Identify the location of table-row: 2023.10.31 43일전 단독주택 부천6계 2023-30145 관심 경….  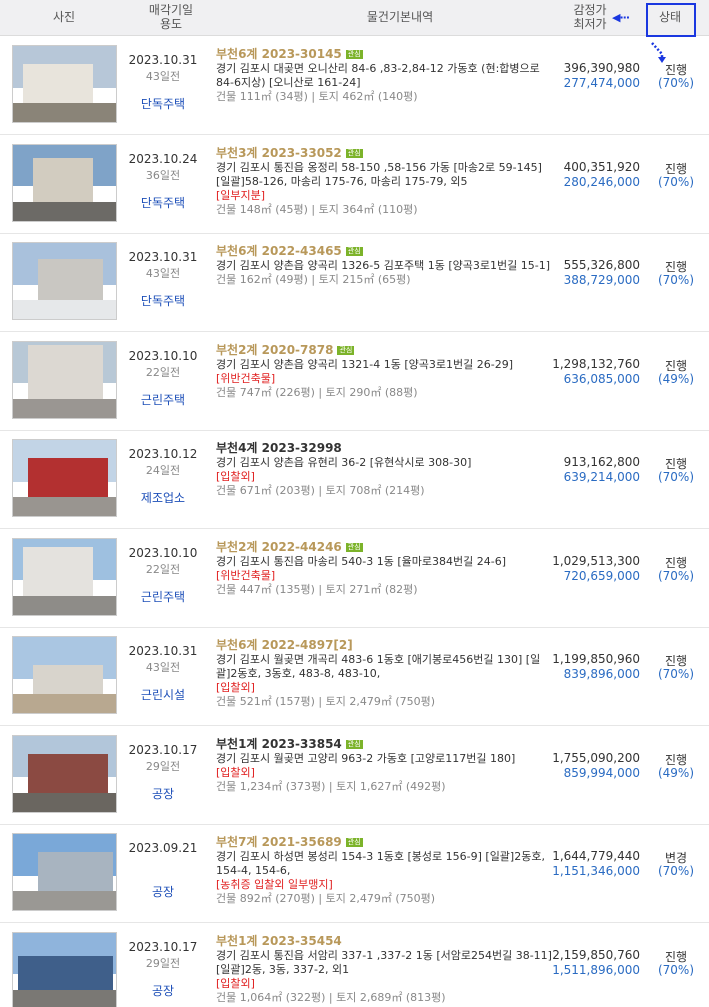
(354, 86).